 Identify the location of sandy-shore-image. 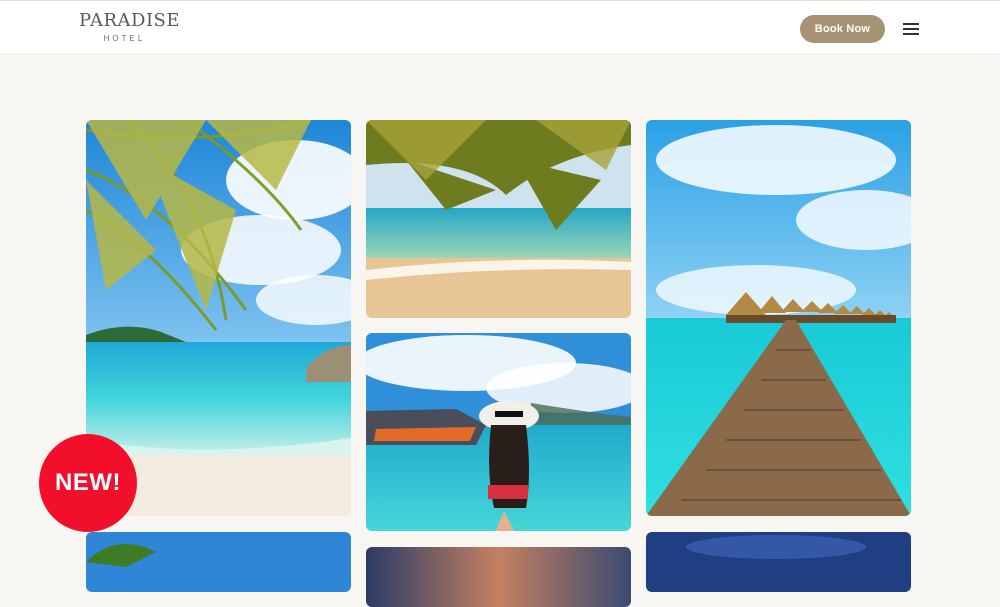
(498, 219).